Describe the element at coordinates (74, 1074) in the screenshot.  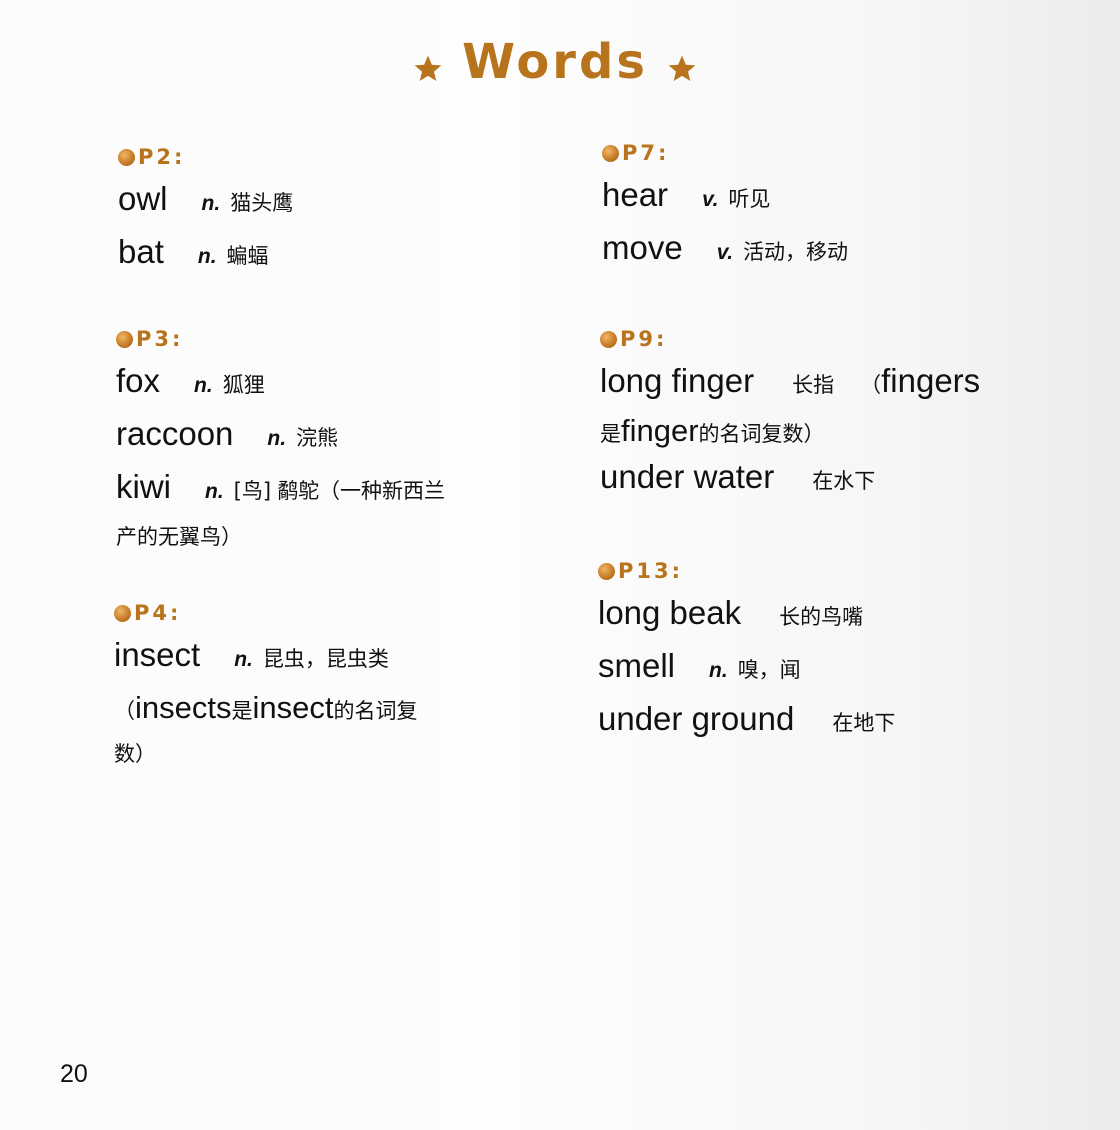
I see `page-number: 20` at that location.